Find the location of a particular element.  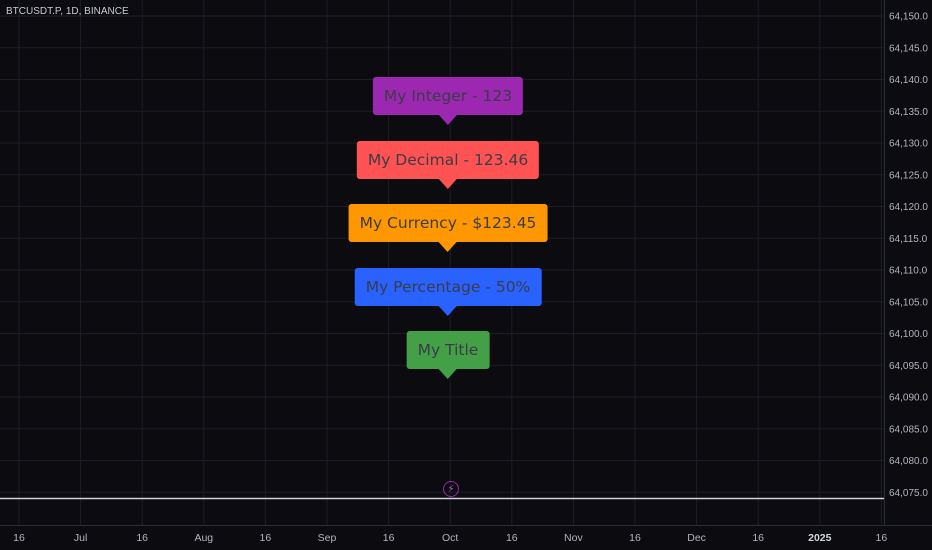

chart-label-text: My Integer - 123 is located at coordinates (448, 96).